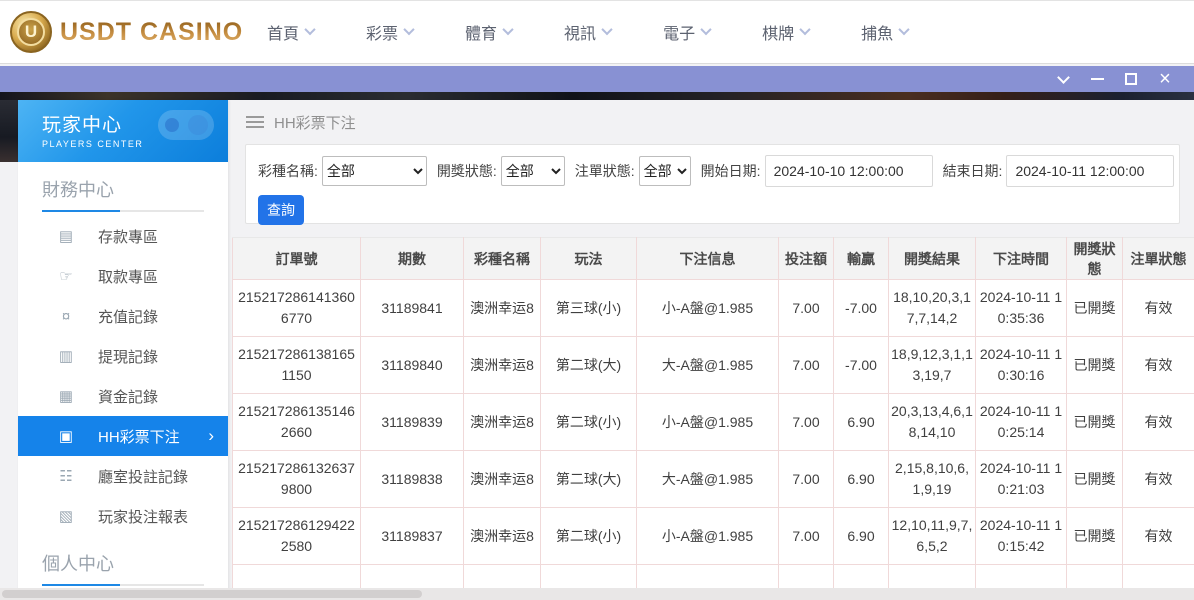 This screenshot has width=1194, height=600. Describe the element at coordinates (1158, 258) in the screenshot. I see `column-header: 注單狀態` at that location.